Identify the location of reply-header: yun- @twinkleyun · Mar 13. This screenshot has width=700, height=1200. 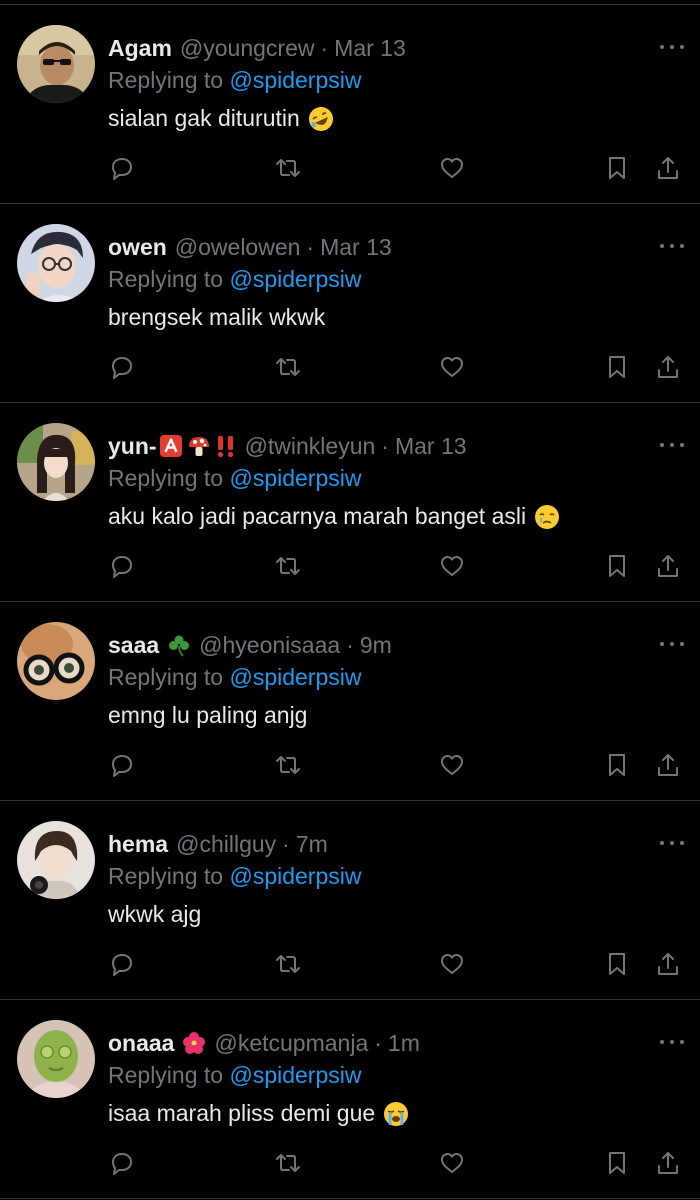
(287, 446).